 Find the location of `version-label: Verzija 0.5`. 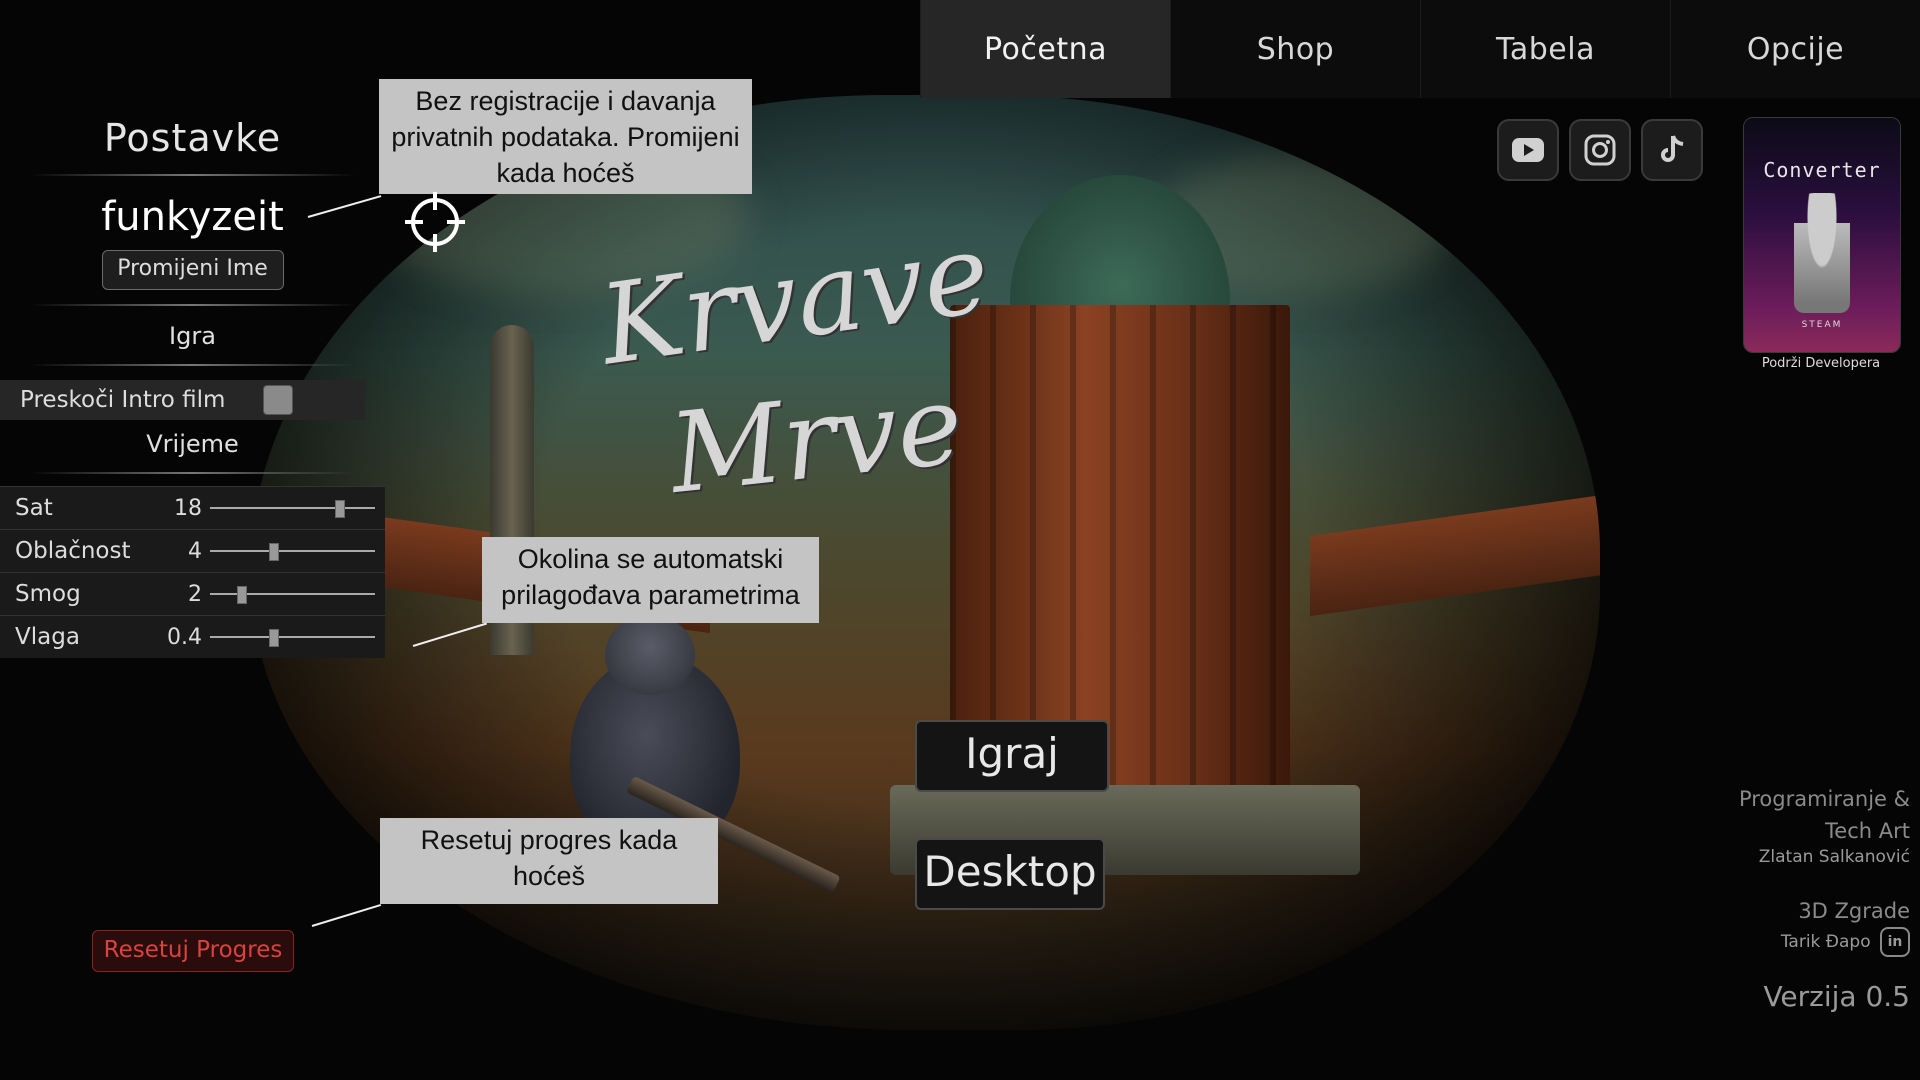

version-label: Verzija 0.5 is located at coordinates (1836, 996).